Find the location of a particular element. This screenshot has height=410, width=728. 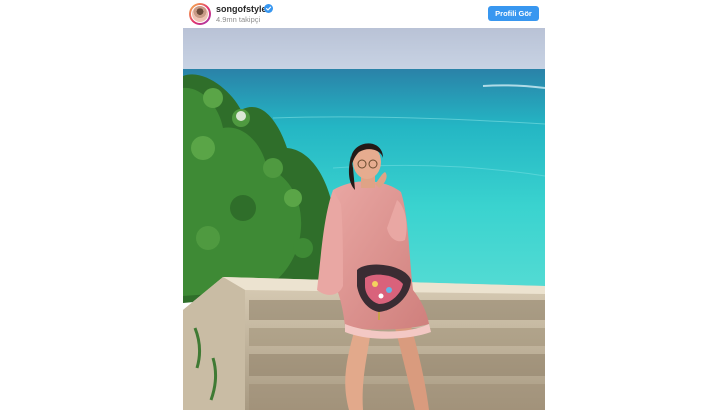

follower-count: 4.9mn takipçi is located at coordinates (238, 19).